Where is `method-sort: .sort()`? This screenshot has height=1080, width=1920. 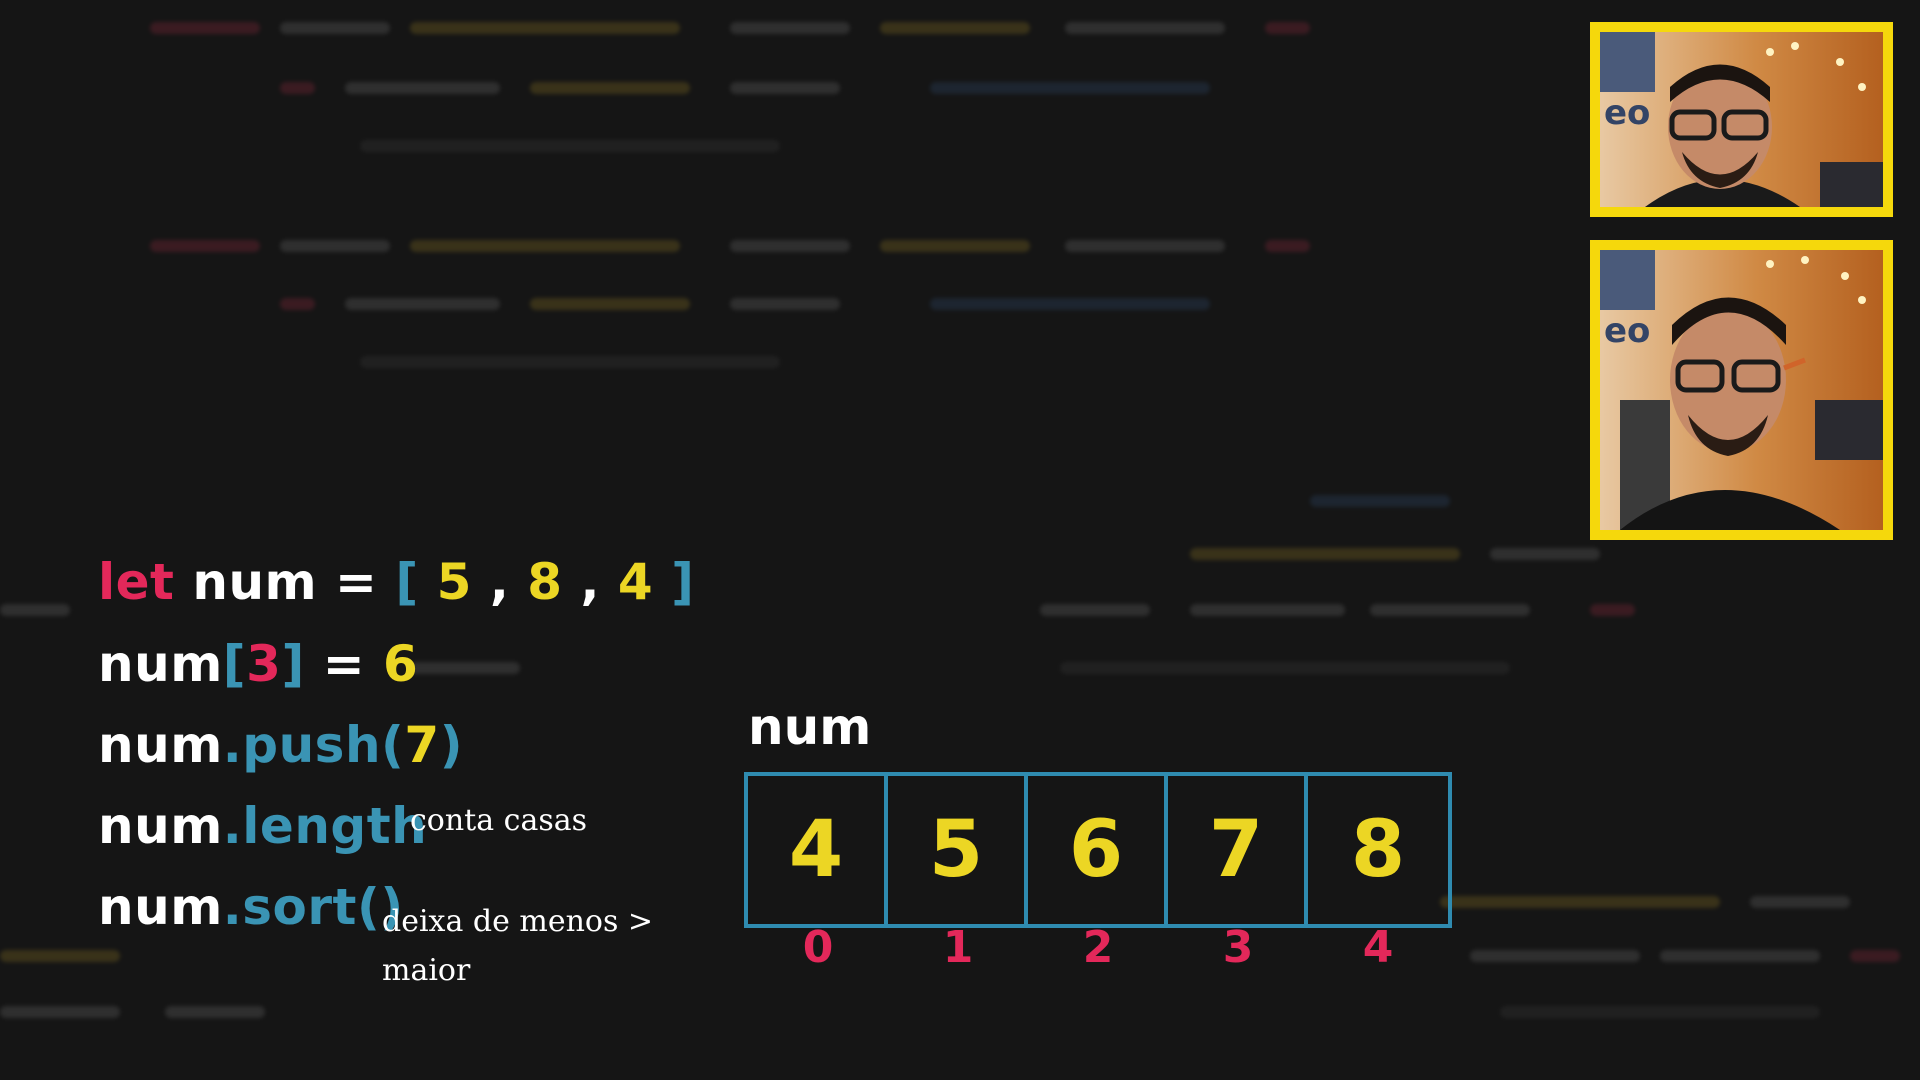
method-sort: .sort() is located at coordinates (313, 907).